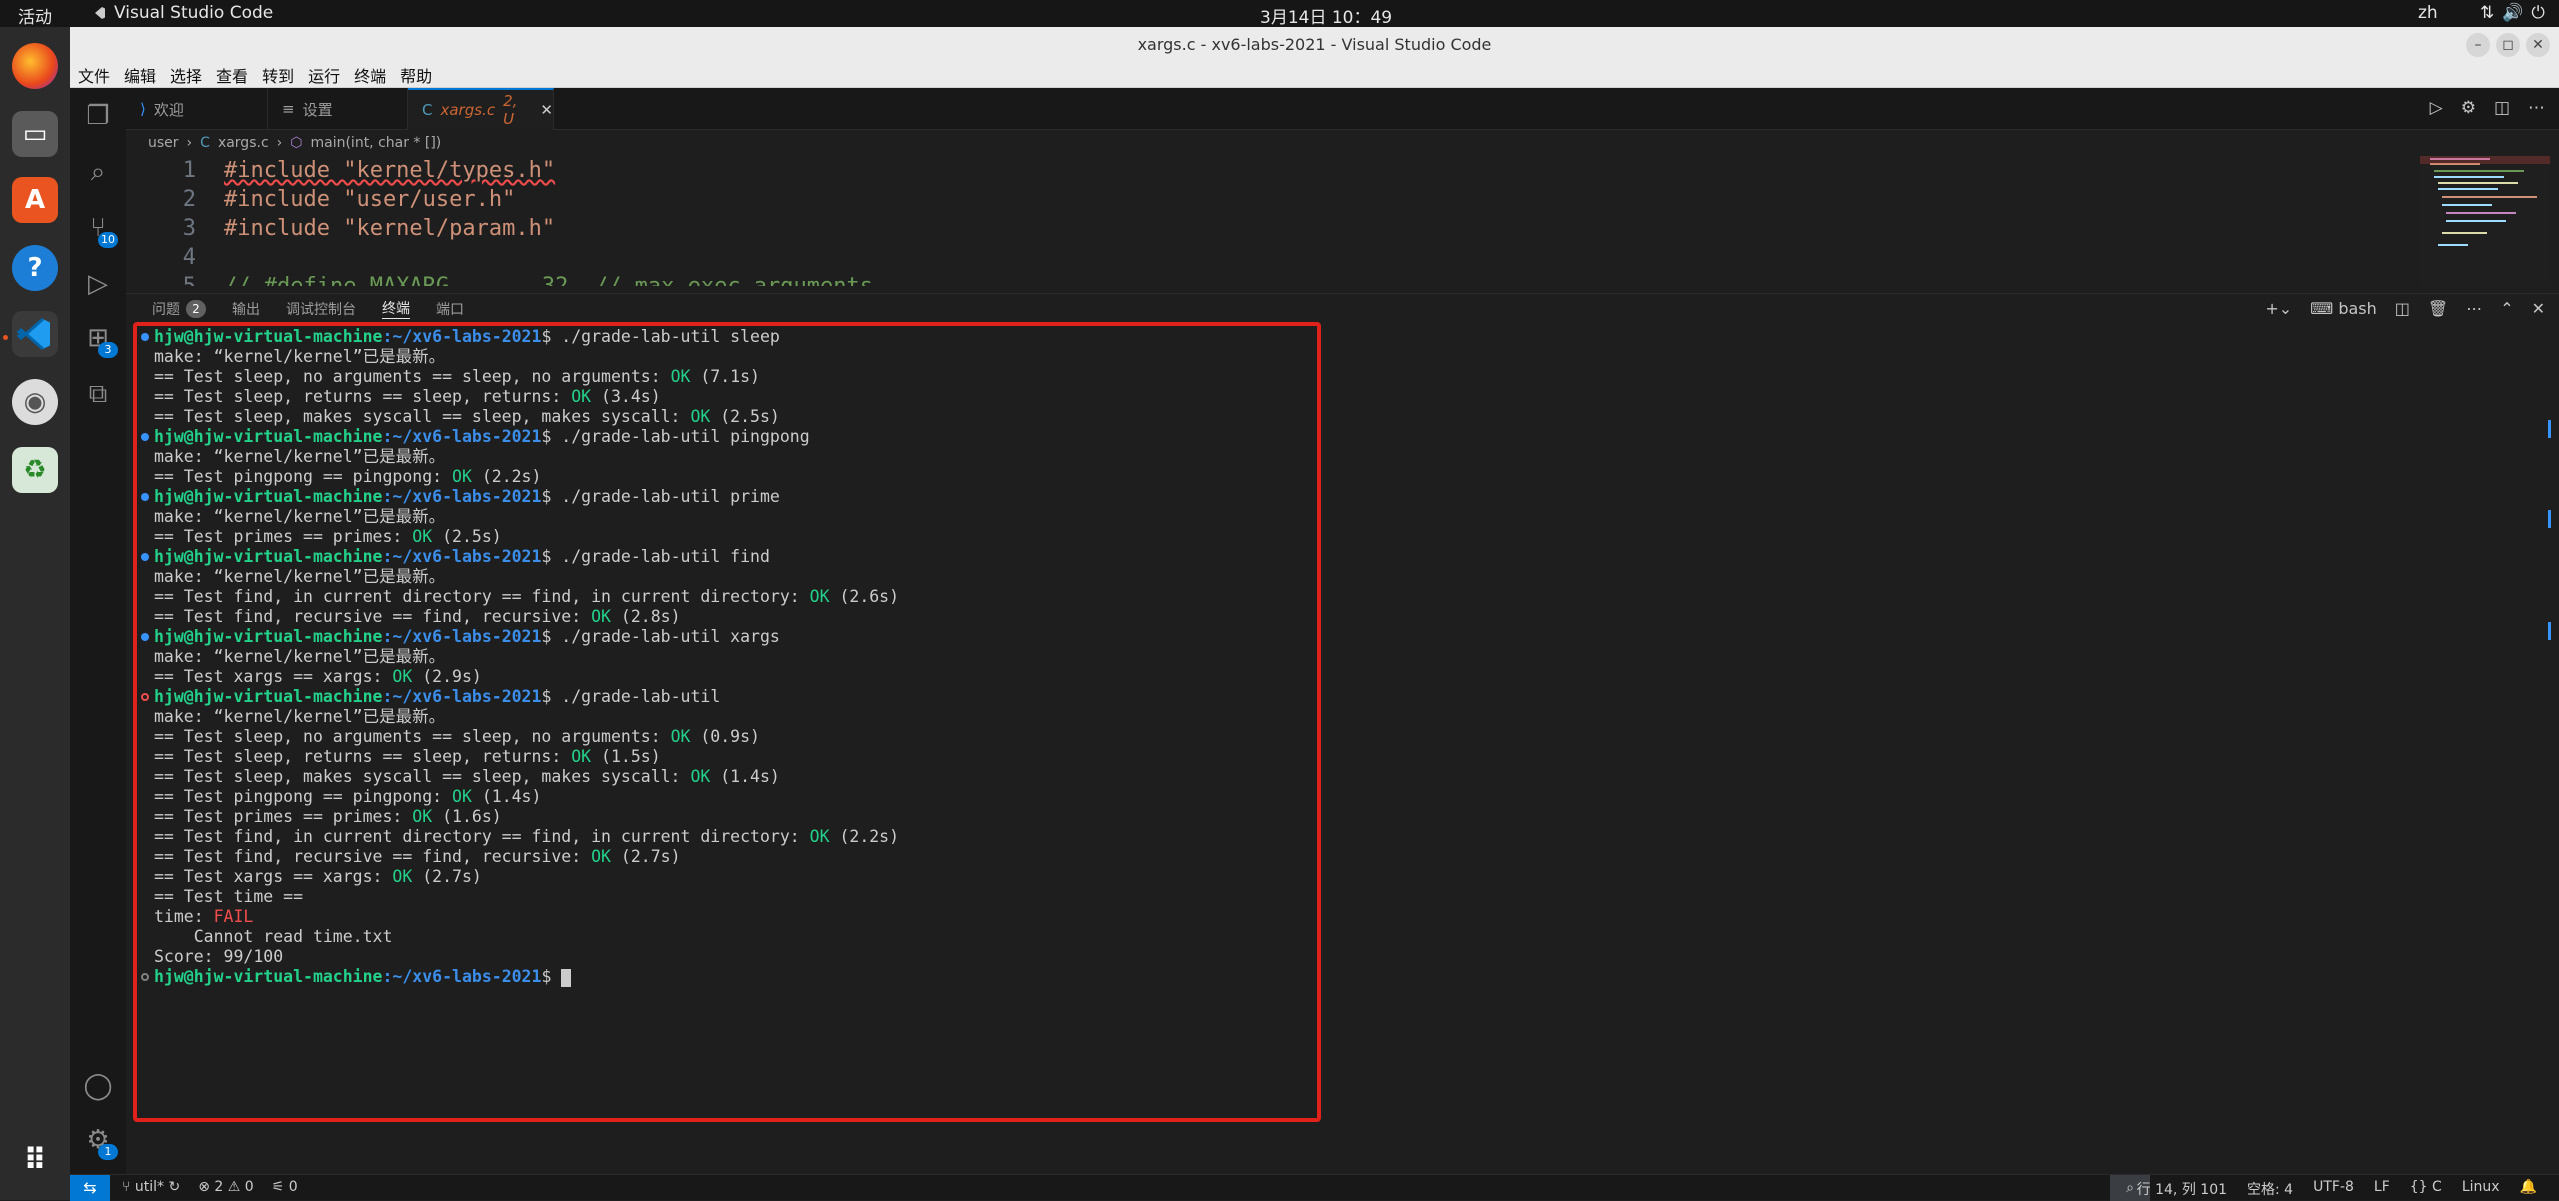 The width and height of the screenshot is (2559, 1201). I want to click on c-file-icon: C, so click(205, 143).